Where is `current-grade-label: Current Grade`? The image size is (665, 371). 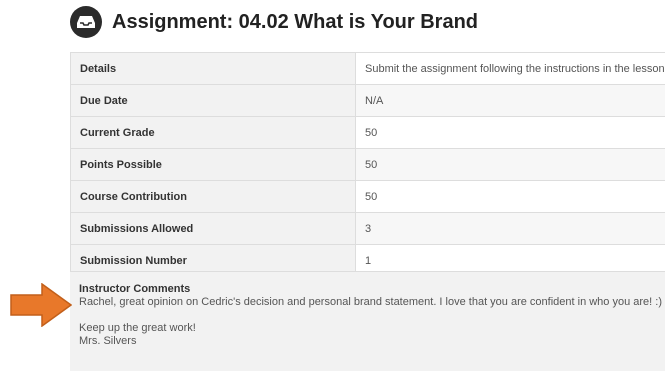 current-grade-label: Current Grade is located at coordinates (213, 133).